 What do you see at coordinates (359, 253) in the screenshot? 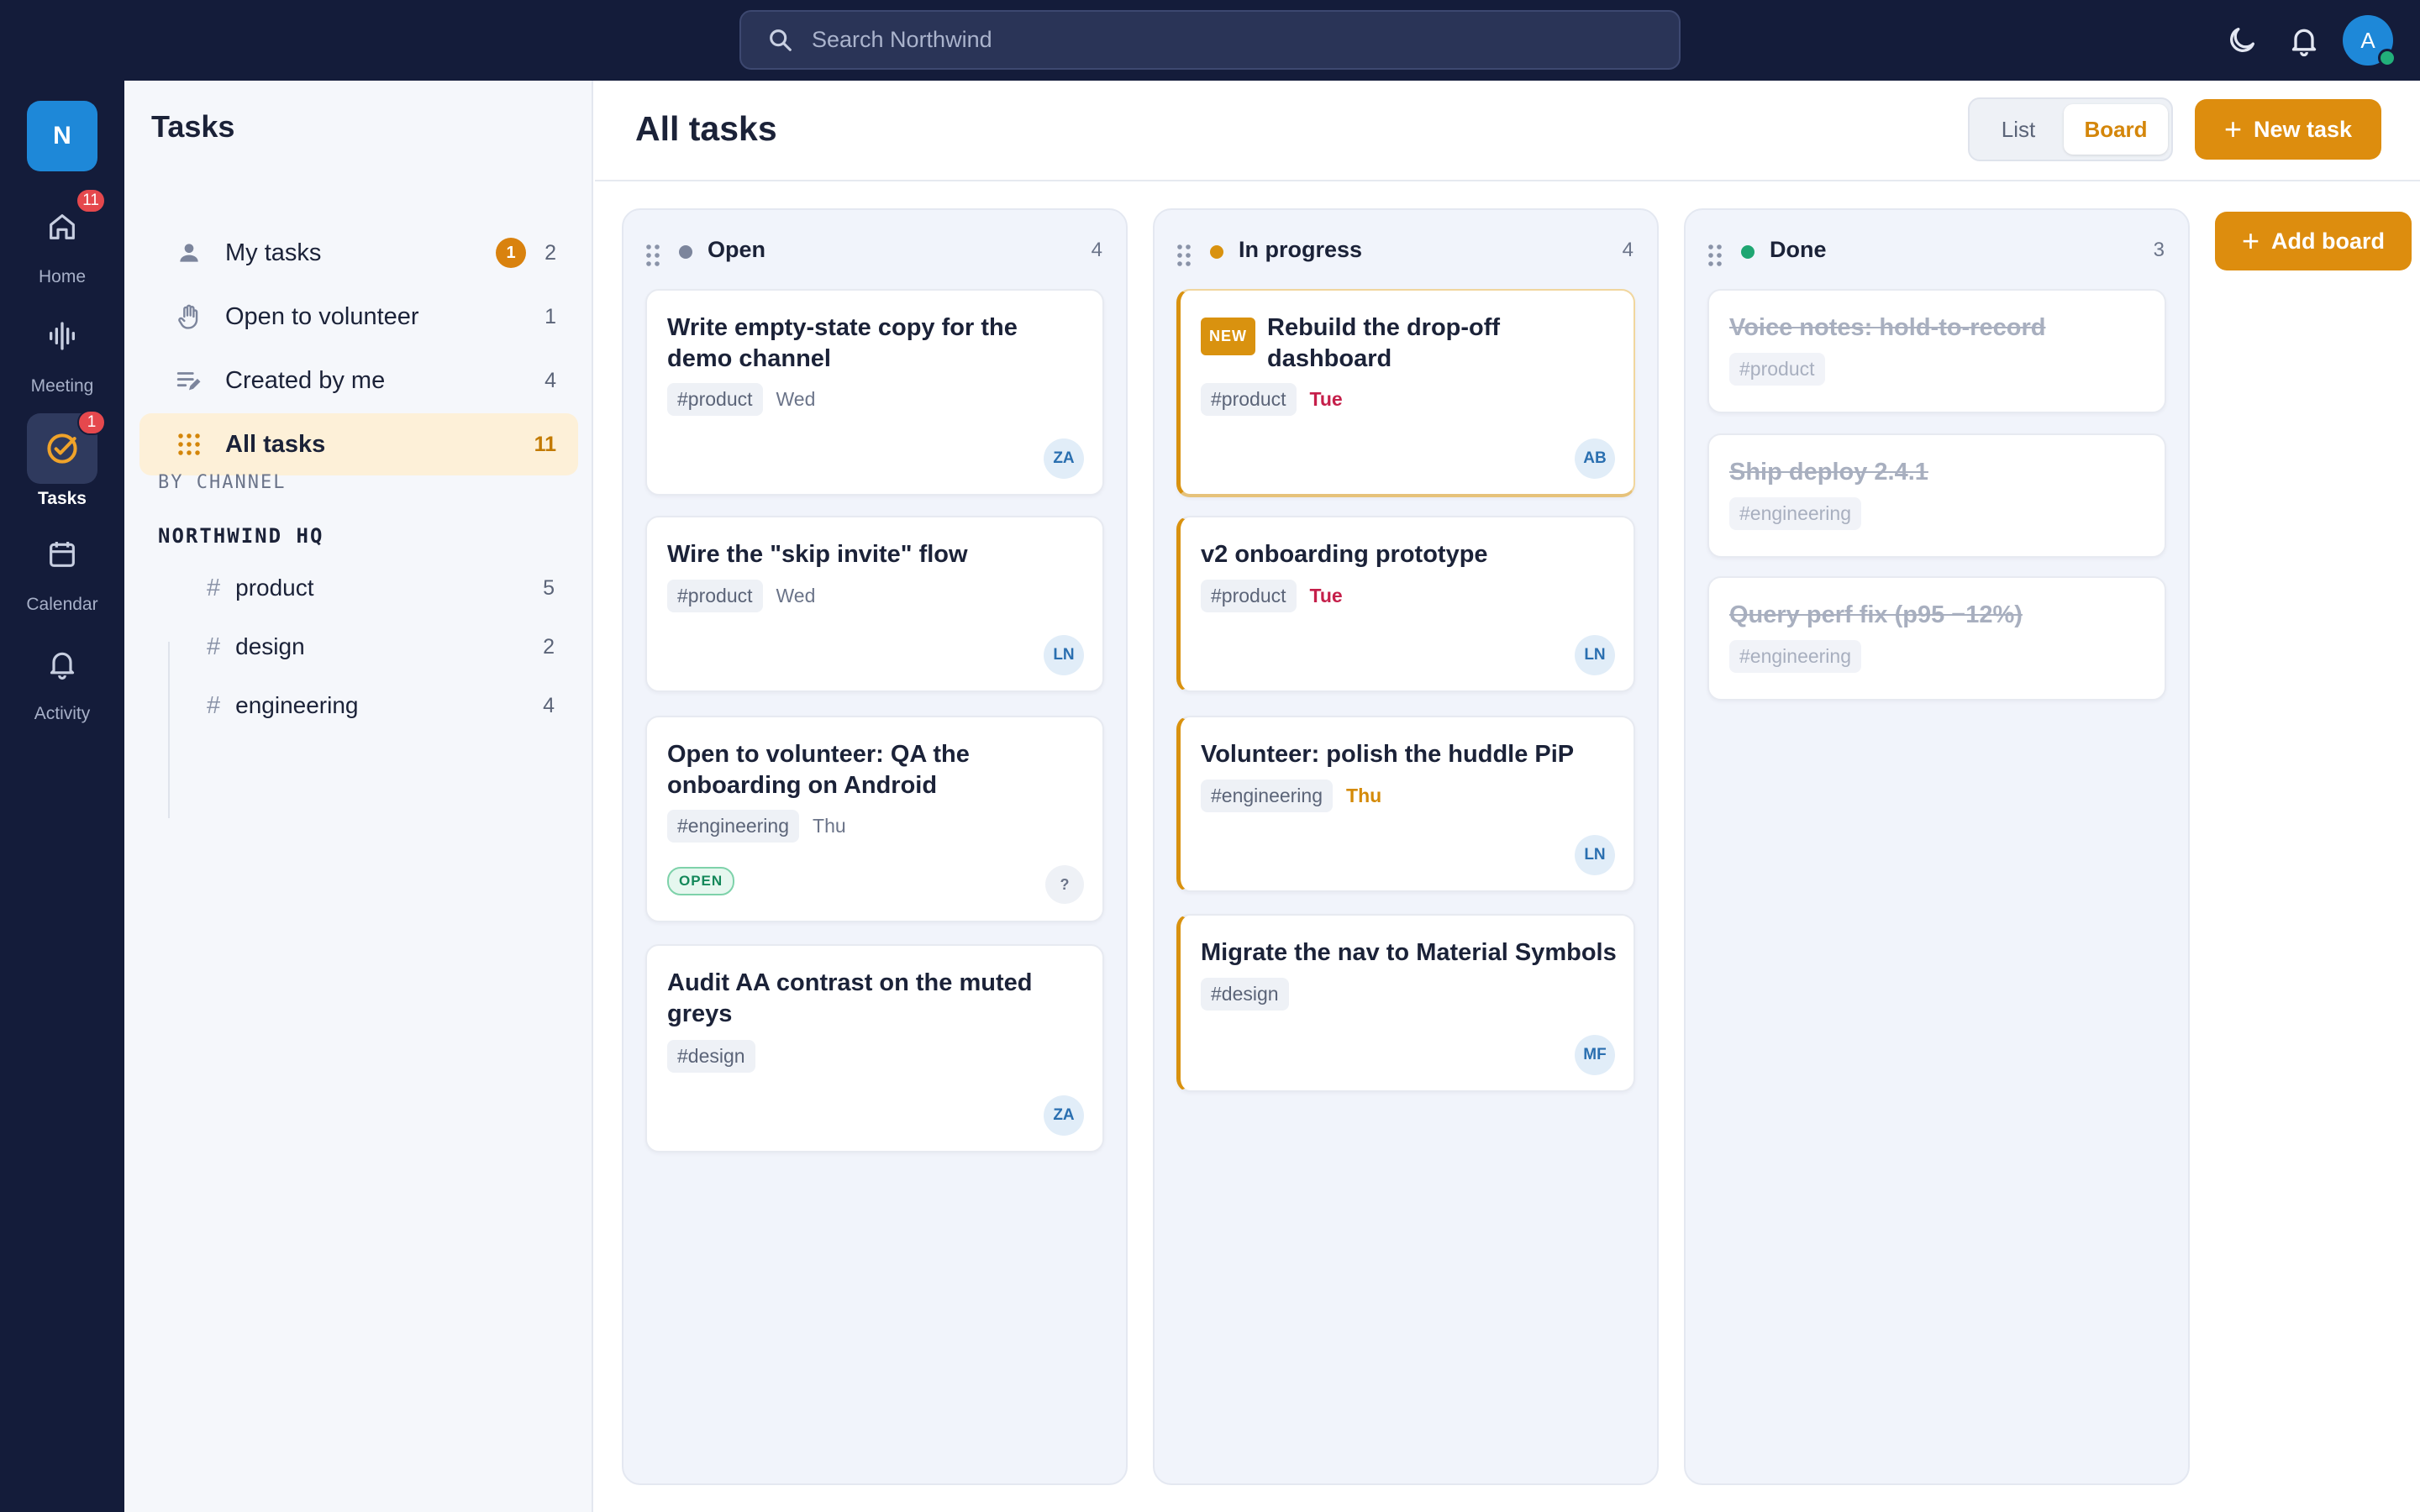
I see `sidebar-item-my-tasks: My tasks 1 2` at bounding box center [359, 253].